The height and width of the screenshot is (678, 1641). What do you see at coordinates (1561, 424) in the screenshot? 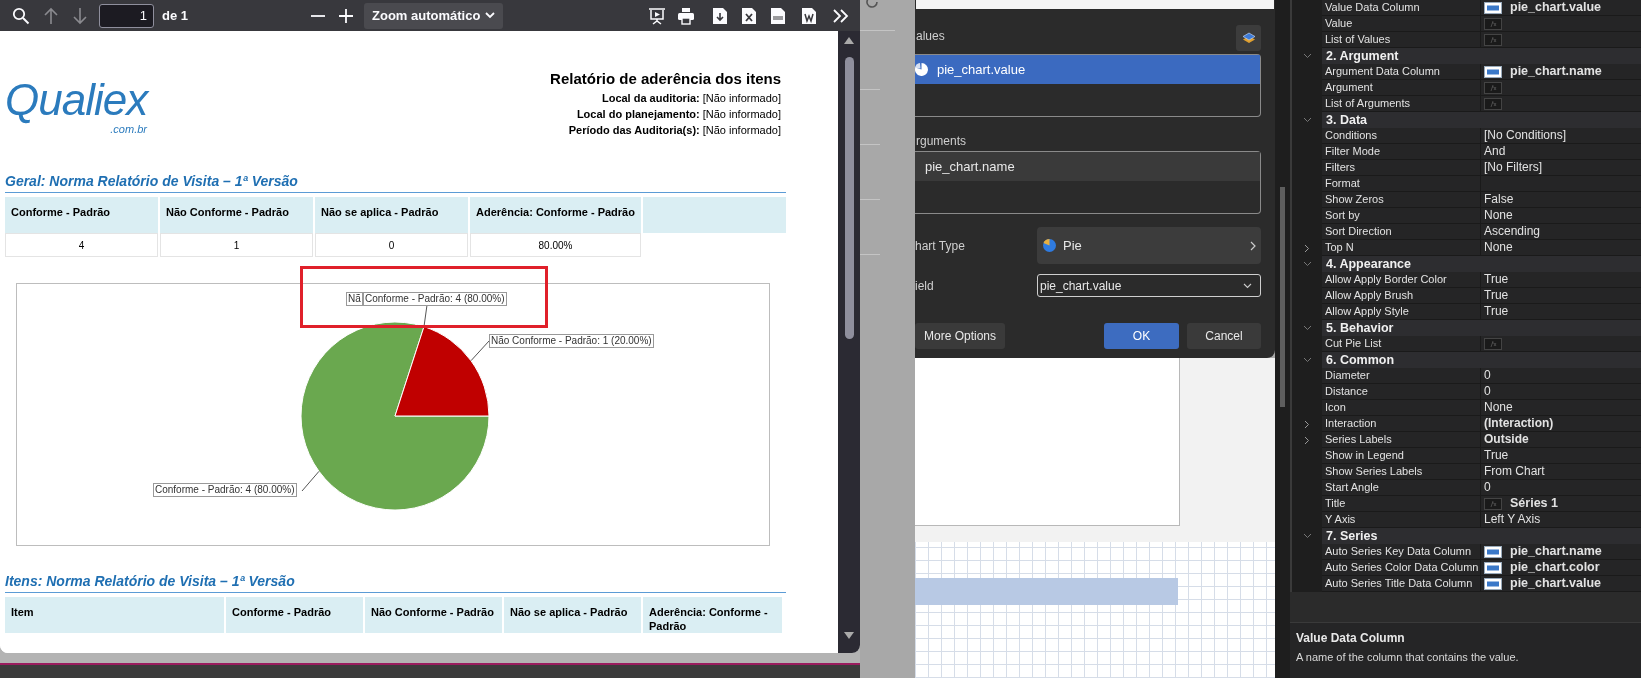
I see `property-value: (Interaction)` at bounding box center [1561, 424].